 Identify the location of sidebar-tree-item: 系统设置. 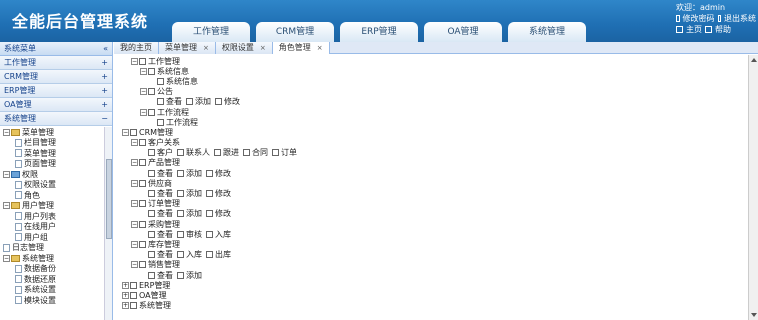
(52, 290).